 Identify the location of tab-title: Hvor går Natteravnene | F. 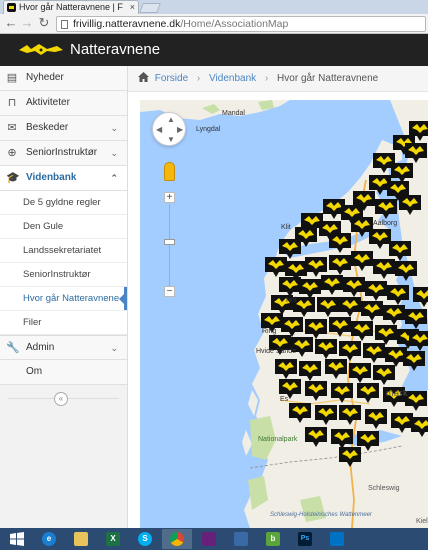
(71, 7).